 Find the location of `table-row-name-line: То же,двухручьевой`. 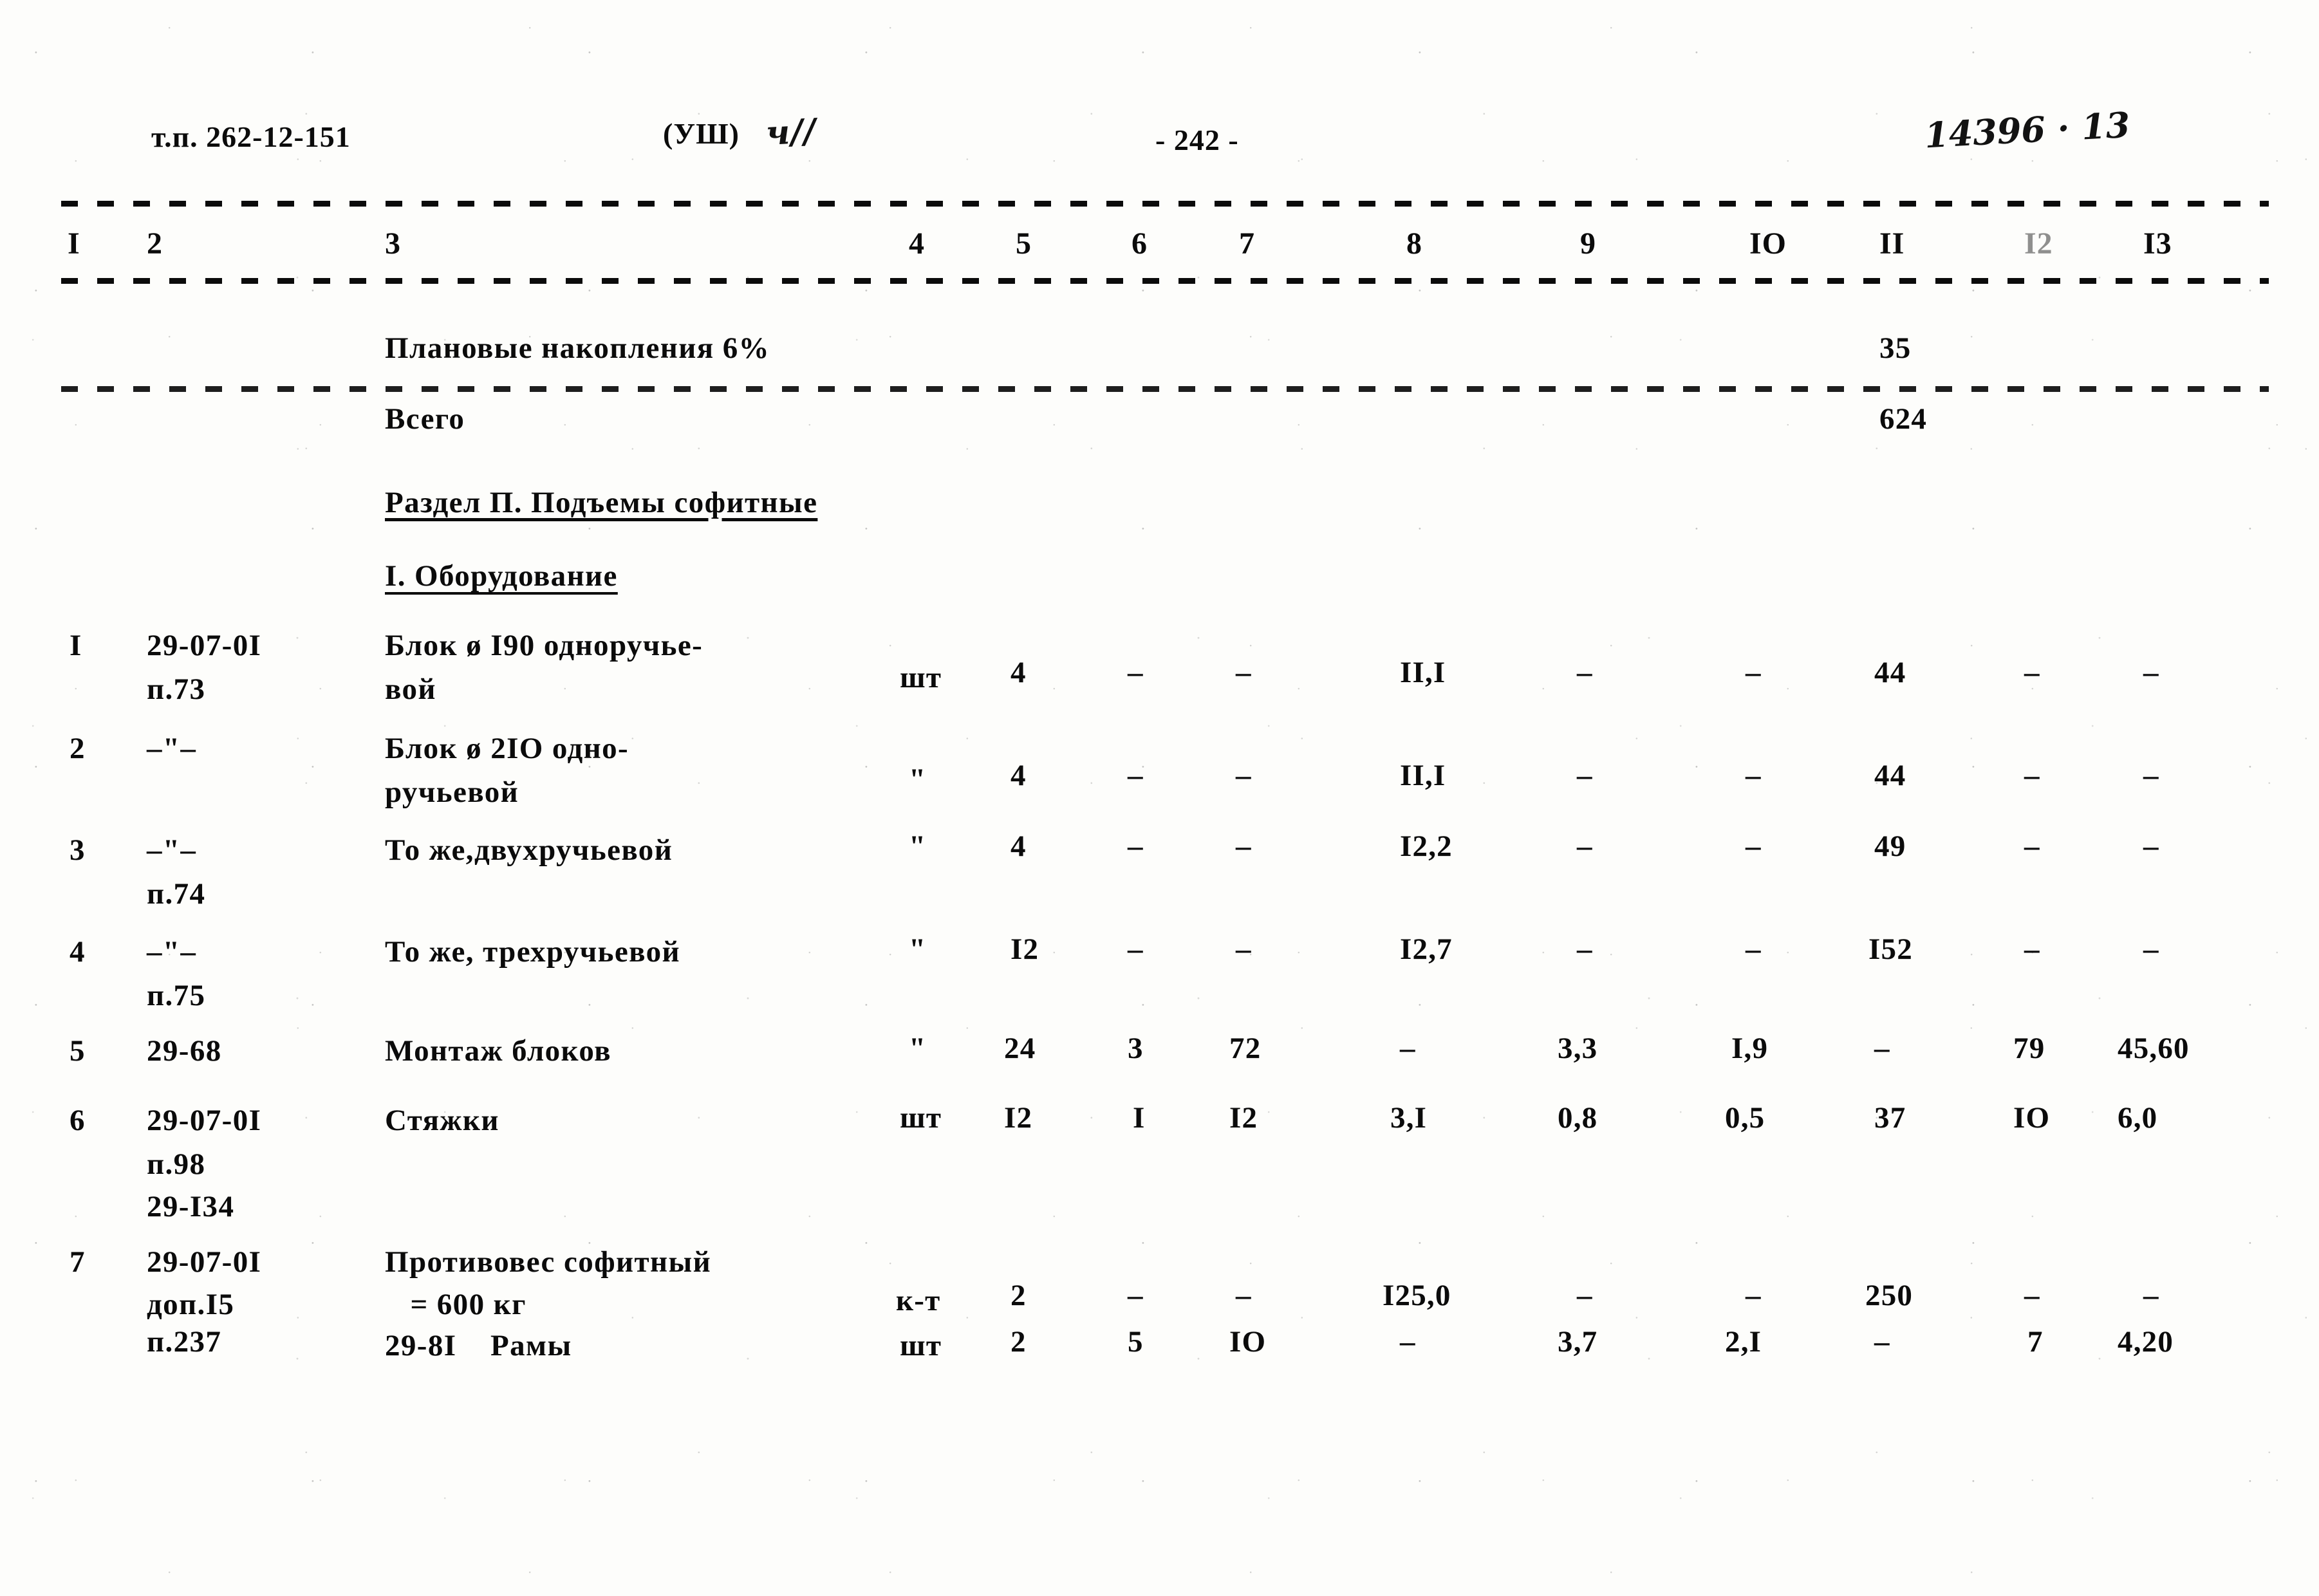

table-row-name-line: То же,двухручьевой is located at coordinates (529, 850).